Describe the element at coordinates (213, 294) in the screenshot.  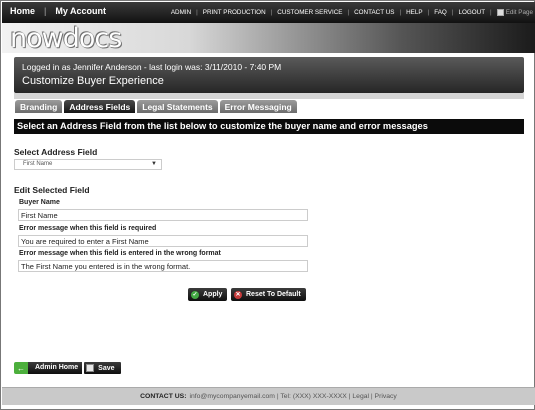
I see `apply-label: Apply` at that location.